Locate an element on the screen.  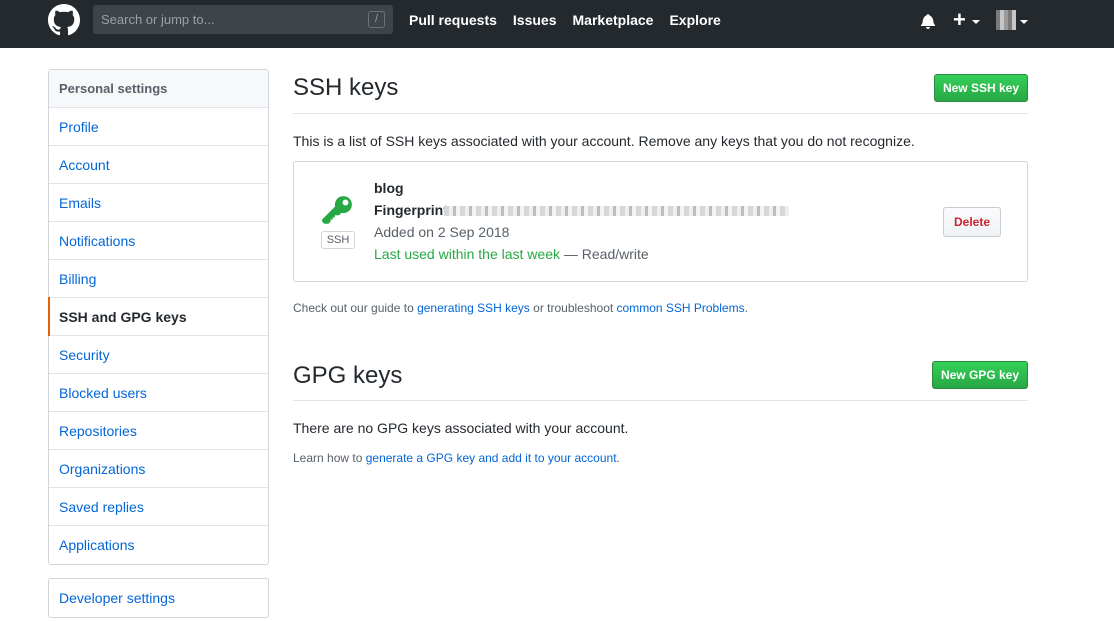
ssh-key-name: blog is located at coordinates (389, 188).